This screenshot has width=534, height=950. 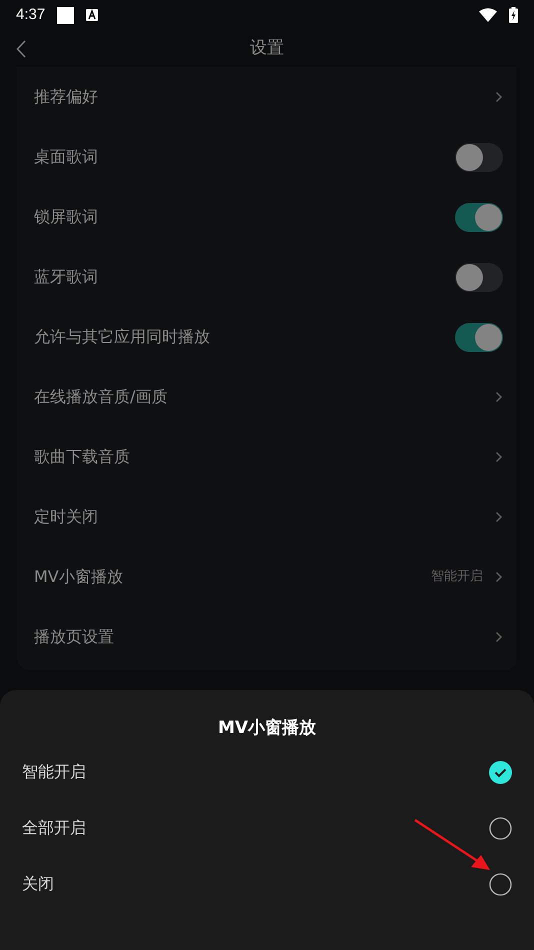 What do you see at coordinates (267, 48) in the screenshot?
I see `page-title: 设置` at bounding box center [267, 48].